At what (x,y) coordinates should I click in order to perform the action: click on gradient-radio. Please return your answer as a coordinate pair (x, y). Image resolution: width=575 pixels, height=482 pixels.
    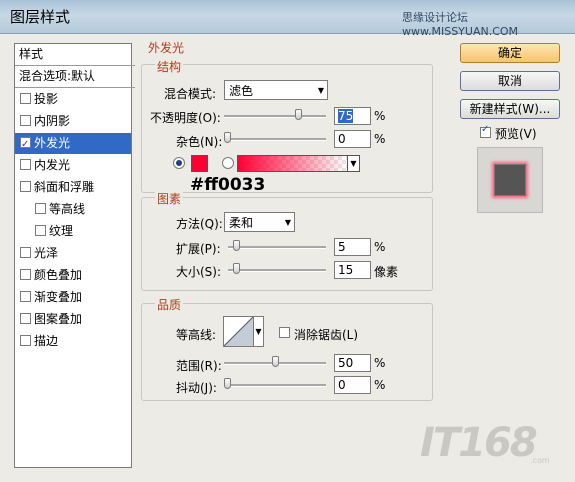
    Looking at the image, I should click on (228, 163).